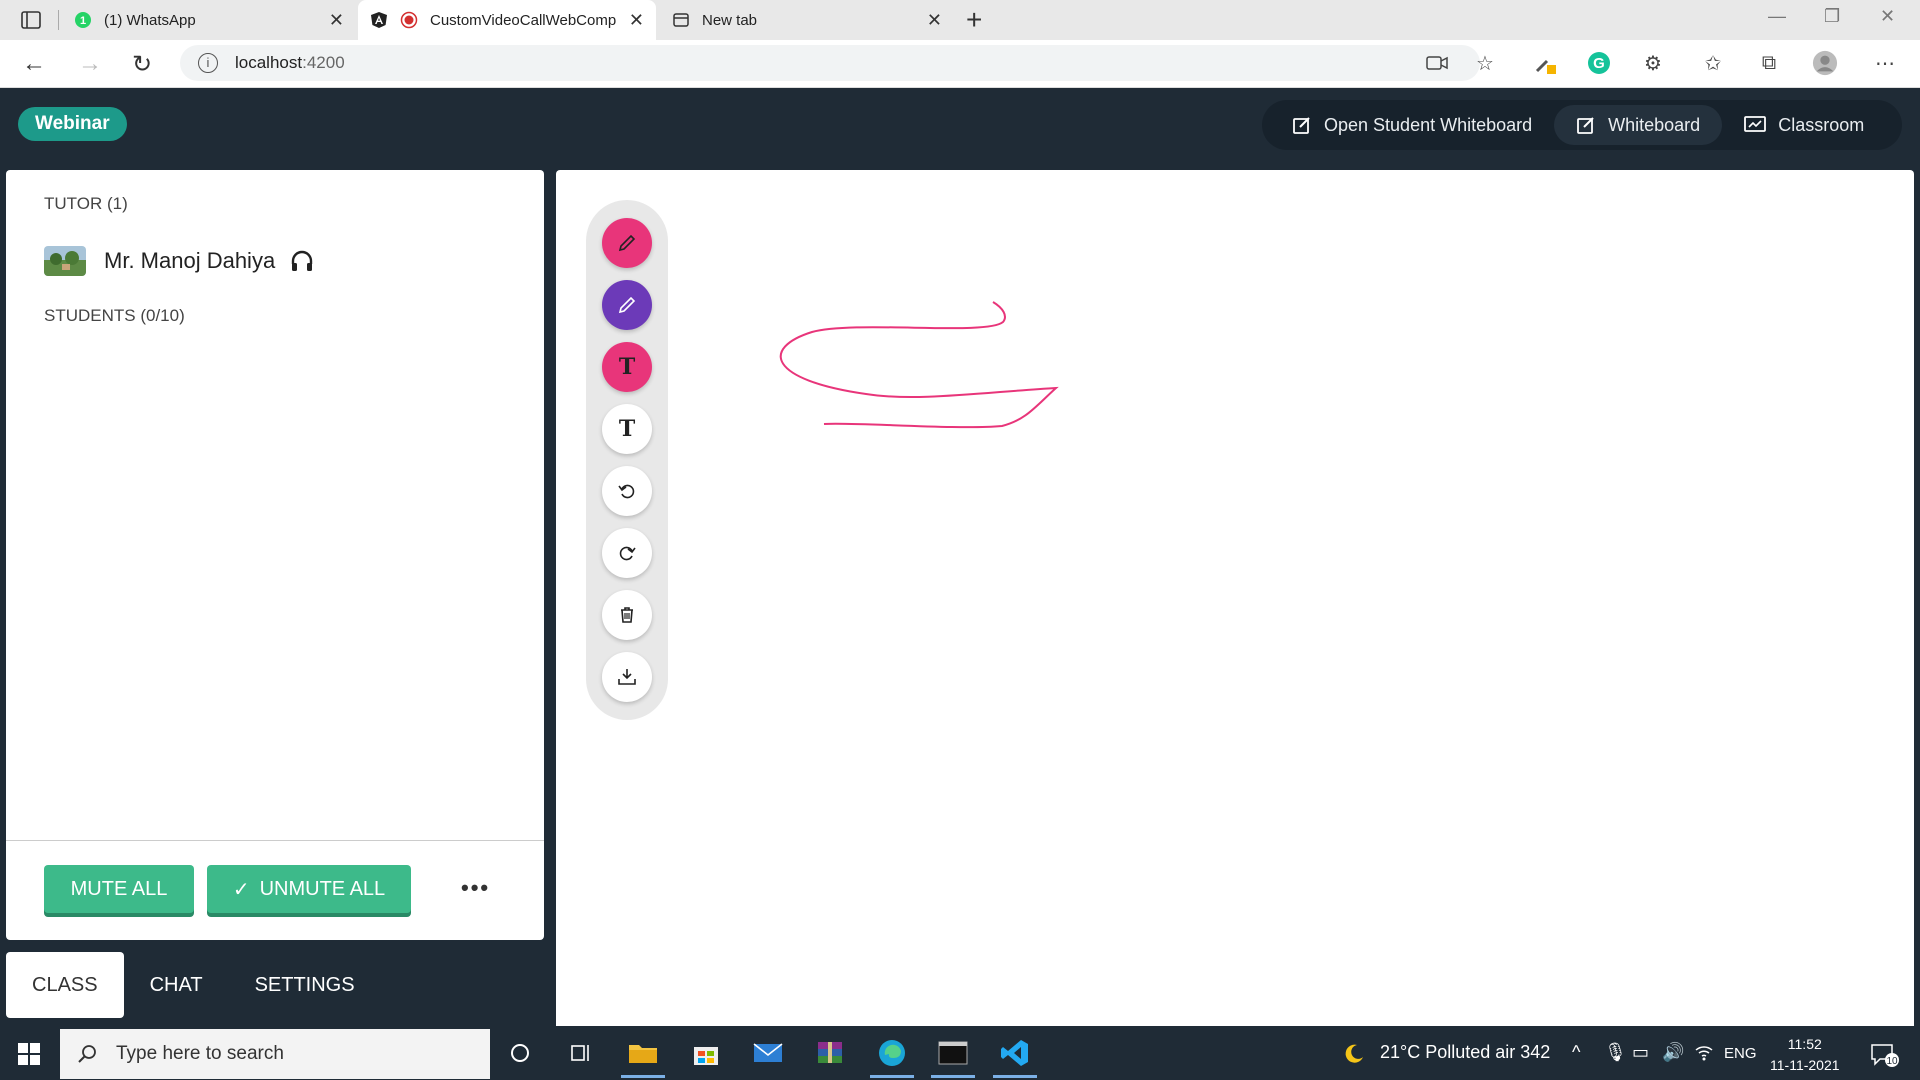 The height and width of the screenshot is (1080, 1920). I want to click on undo-button, so click(627, 491).